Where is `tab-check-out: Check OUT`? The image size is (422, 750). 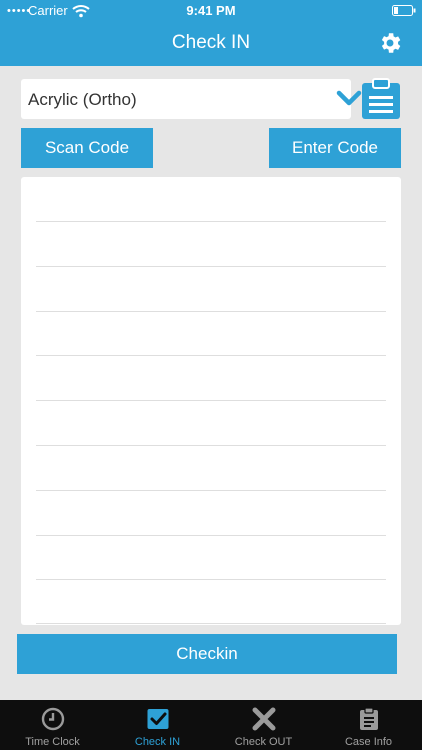
tab-check-out: Check OUT is located at coordinates (263, 725).